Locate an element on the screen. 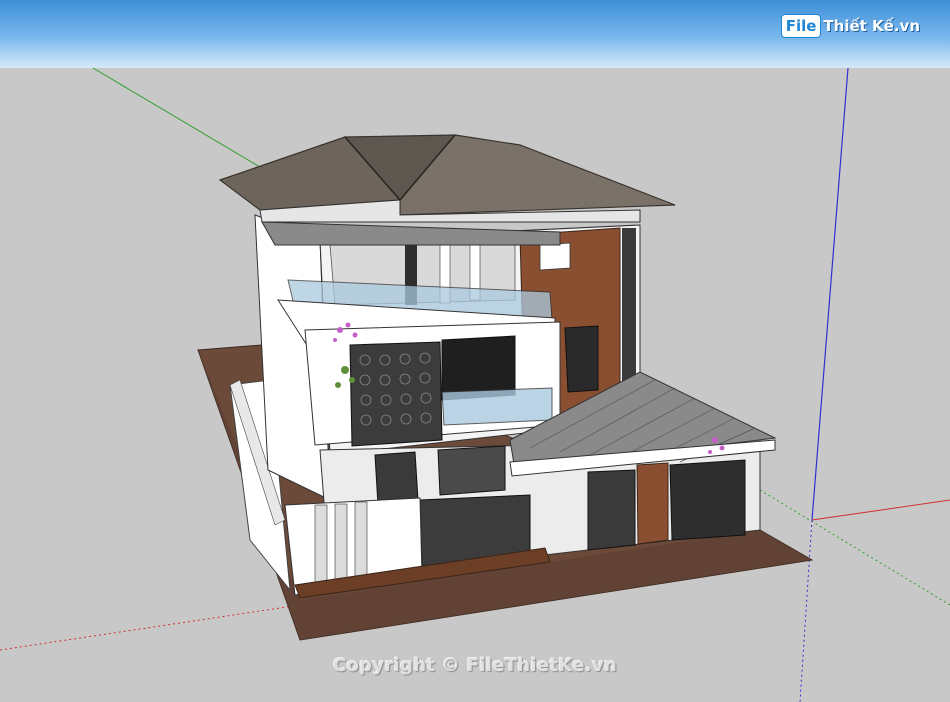 Image resolution: width=950 pixels, height=702 pixels. ground-window is located at coordinates (471, 470).